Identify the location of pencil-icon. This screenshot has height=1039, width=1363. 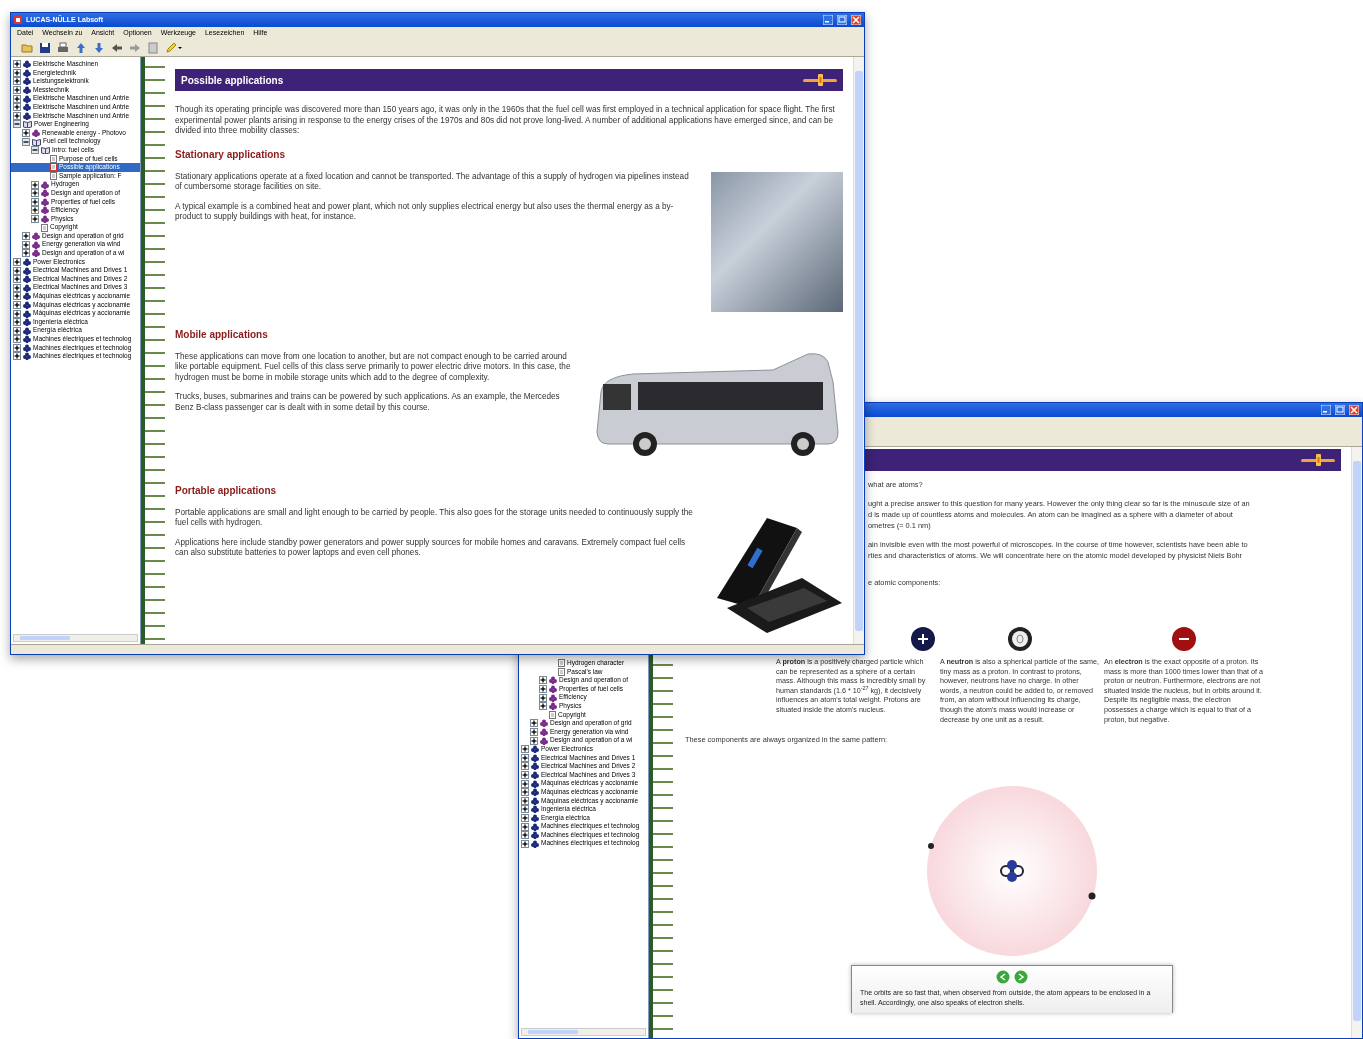
(174, 48).